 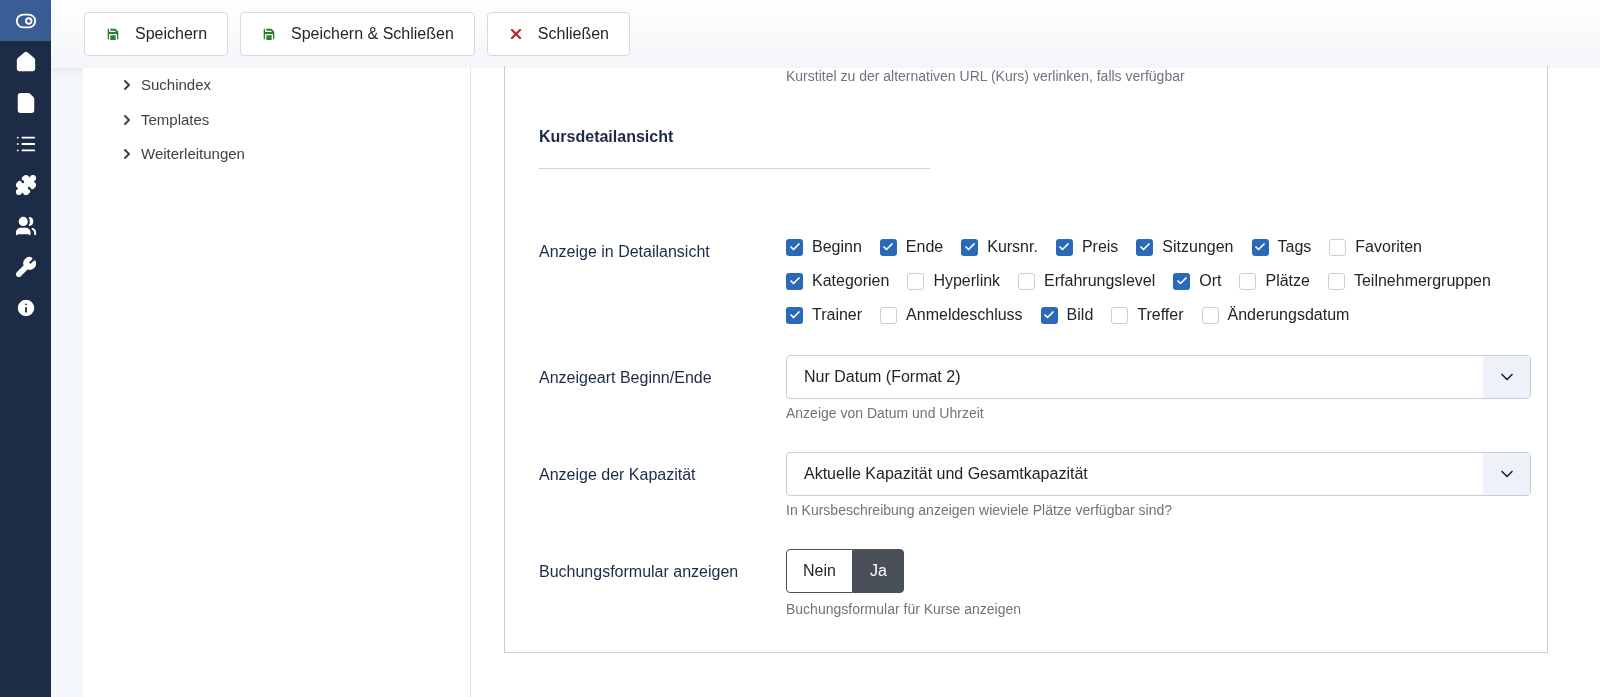 I want to click on checkbox-label: Tags, so click(x=1294, y=247).